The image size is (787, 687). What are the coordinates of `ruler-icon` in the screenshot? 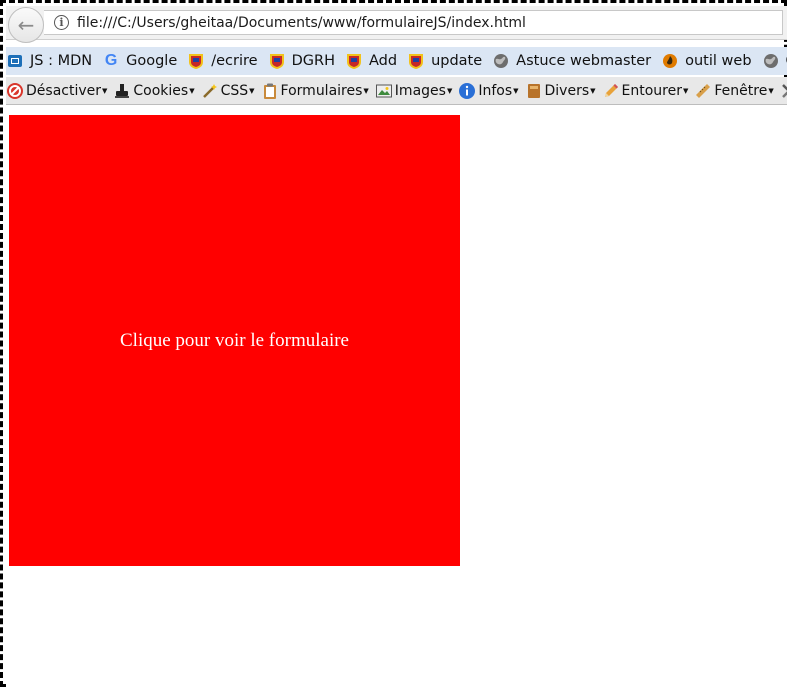 It's located at (703, 91).